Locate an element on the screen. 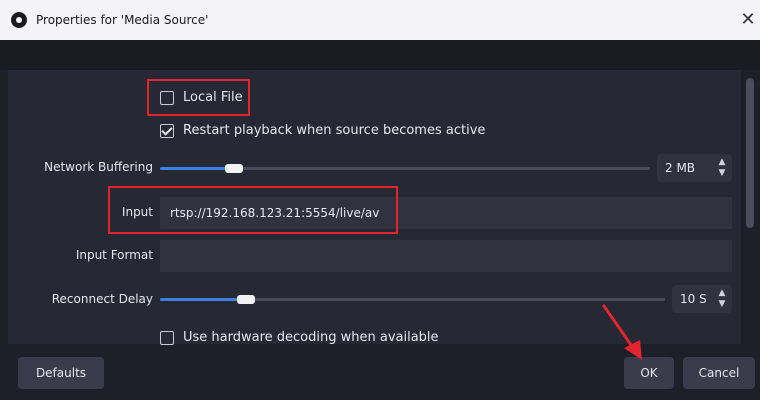 The width and height of the screenshot is (760, 400). input-format-field is located at coordinates (446, 256).